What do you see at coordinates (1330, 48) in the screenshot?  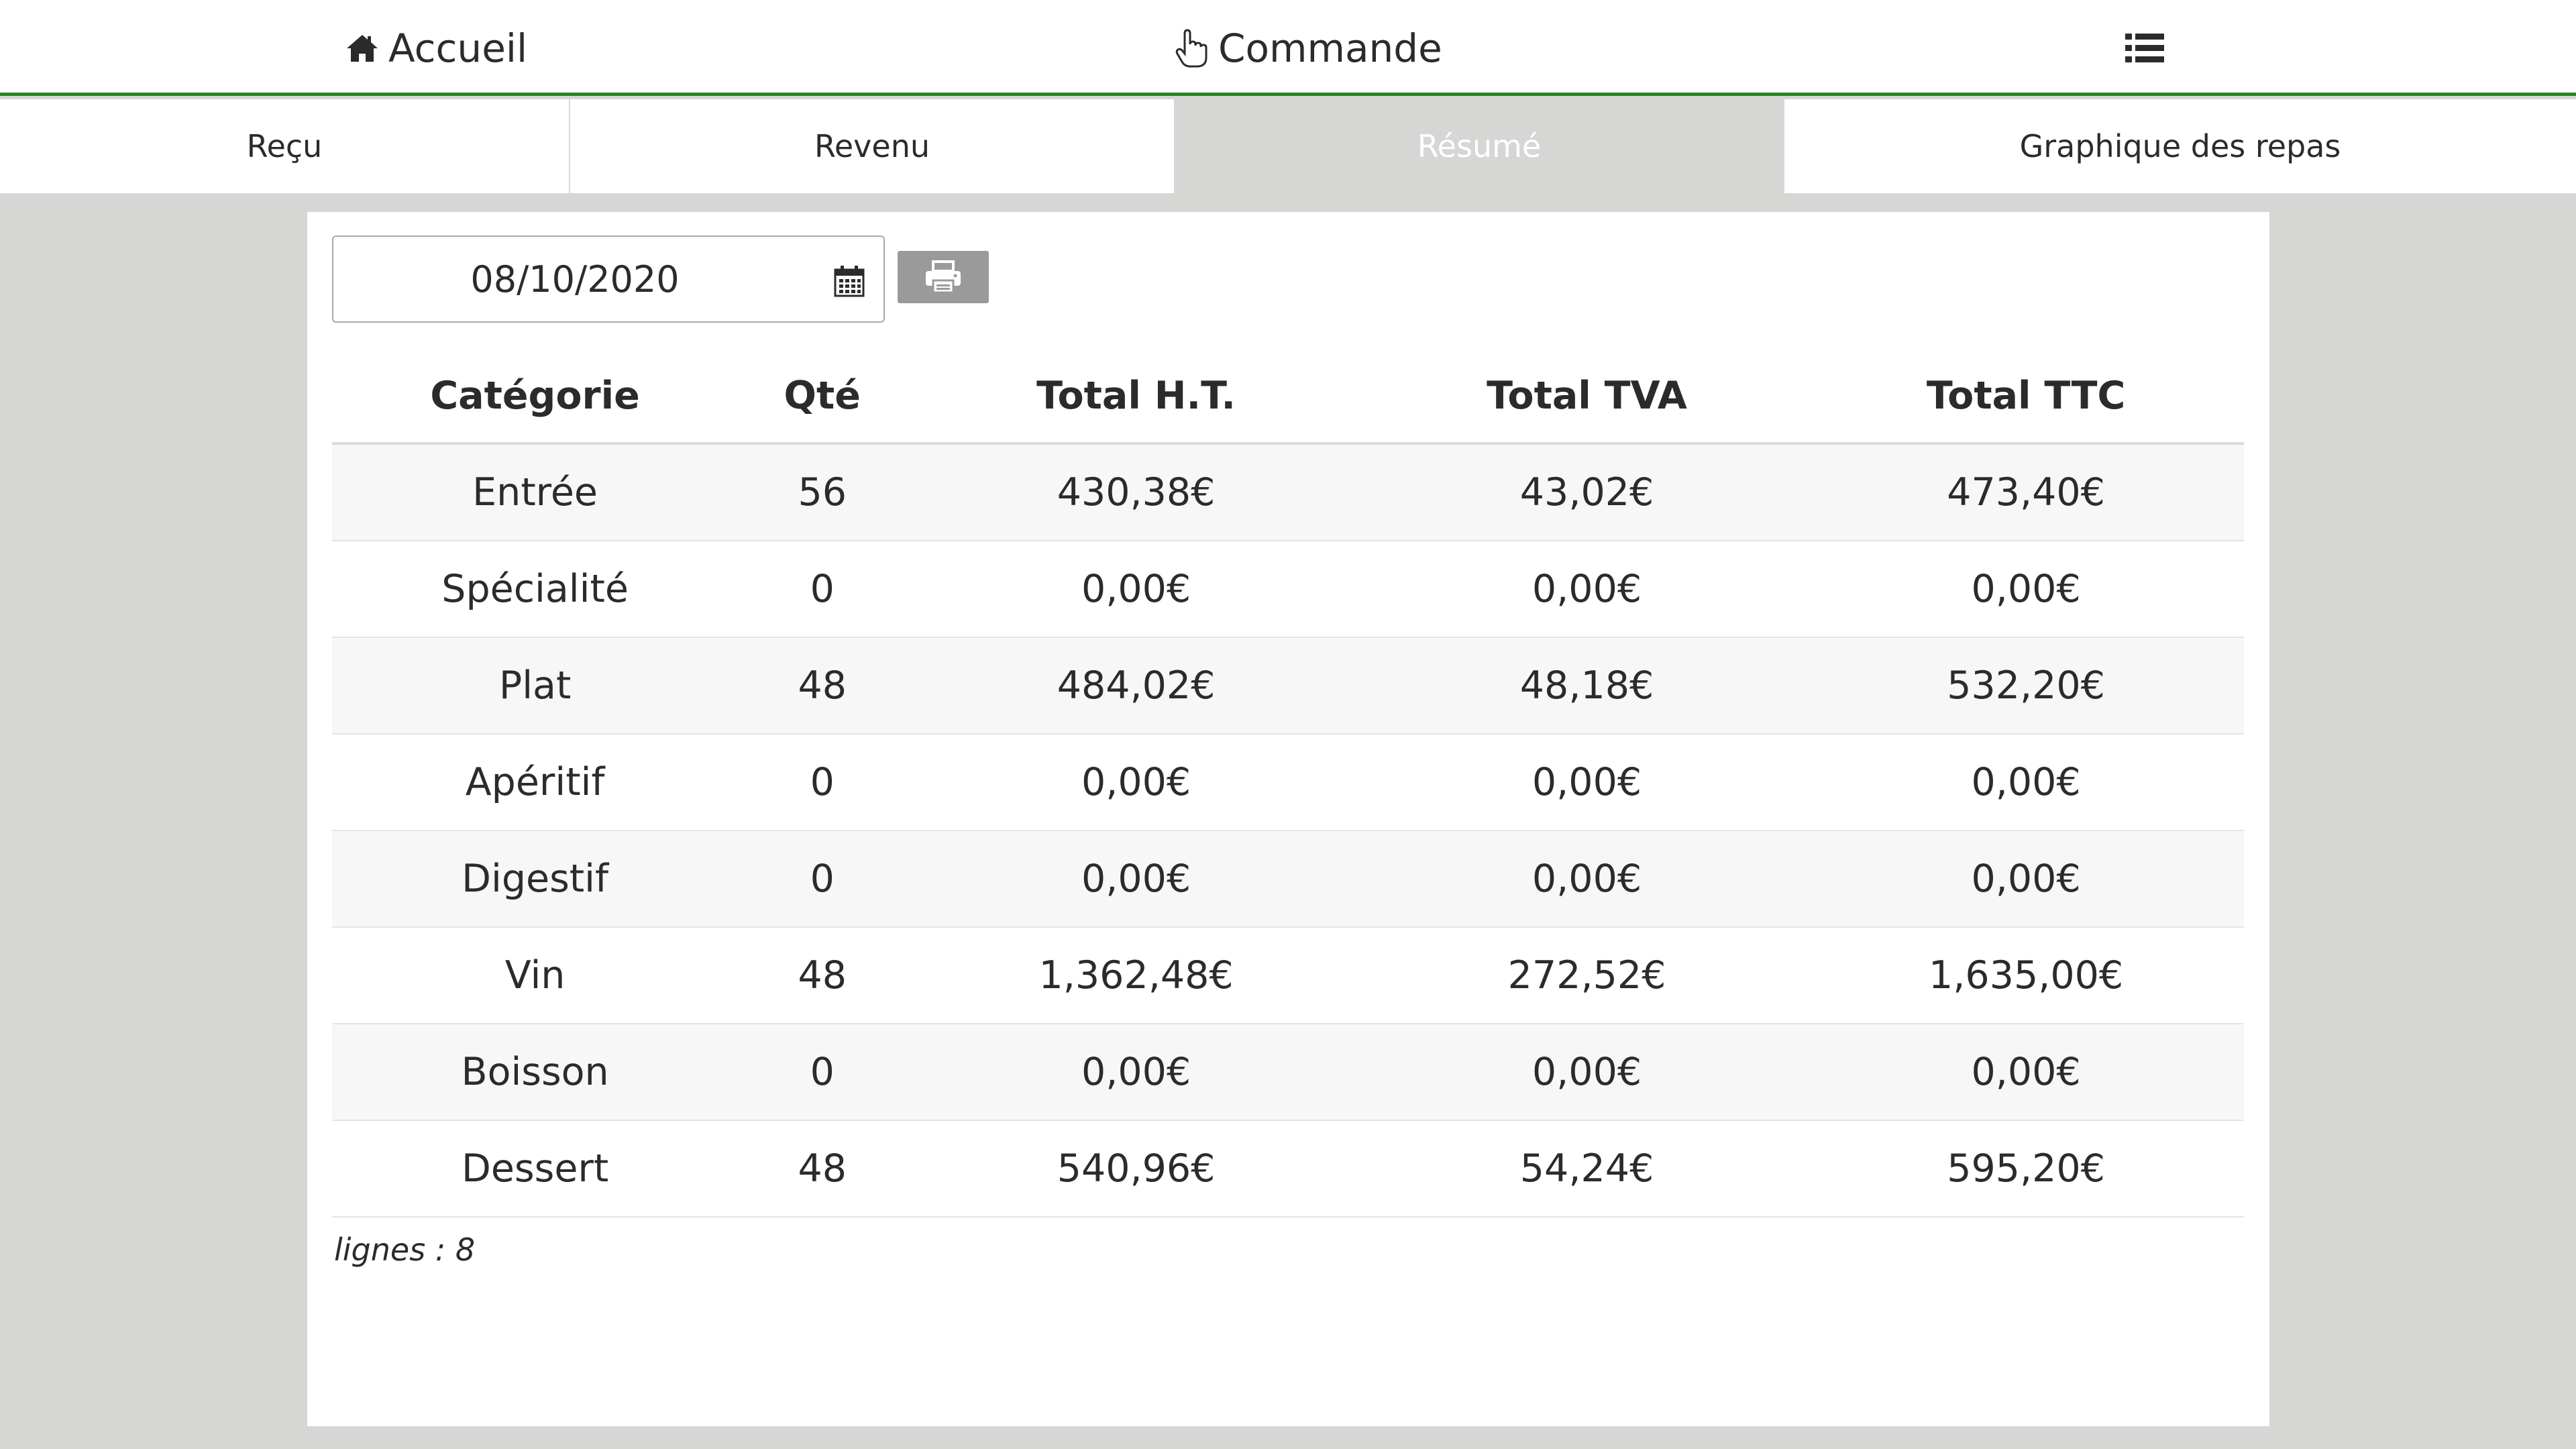 I see `nav-order-label: Commande` at bounding box center [1330, 48].